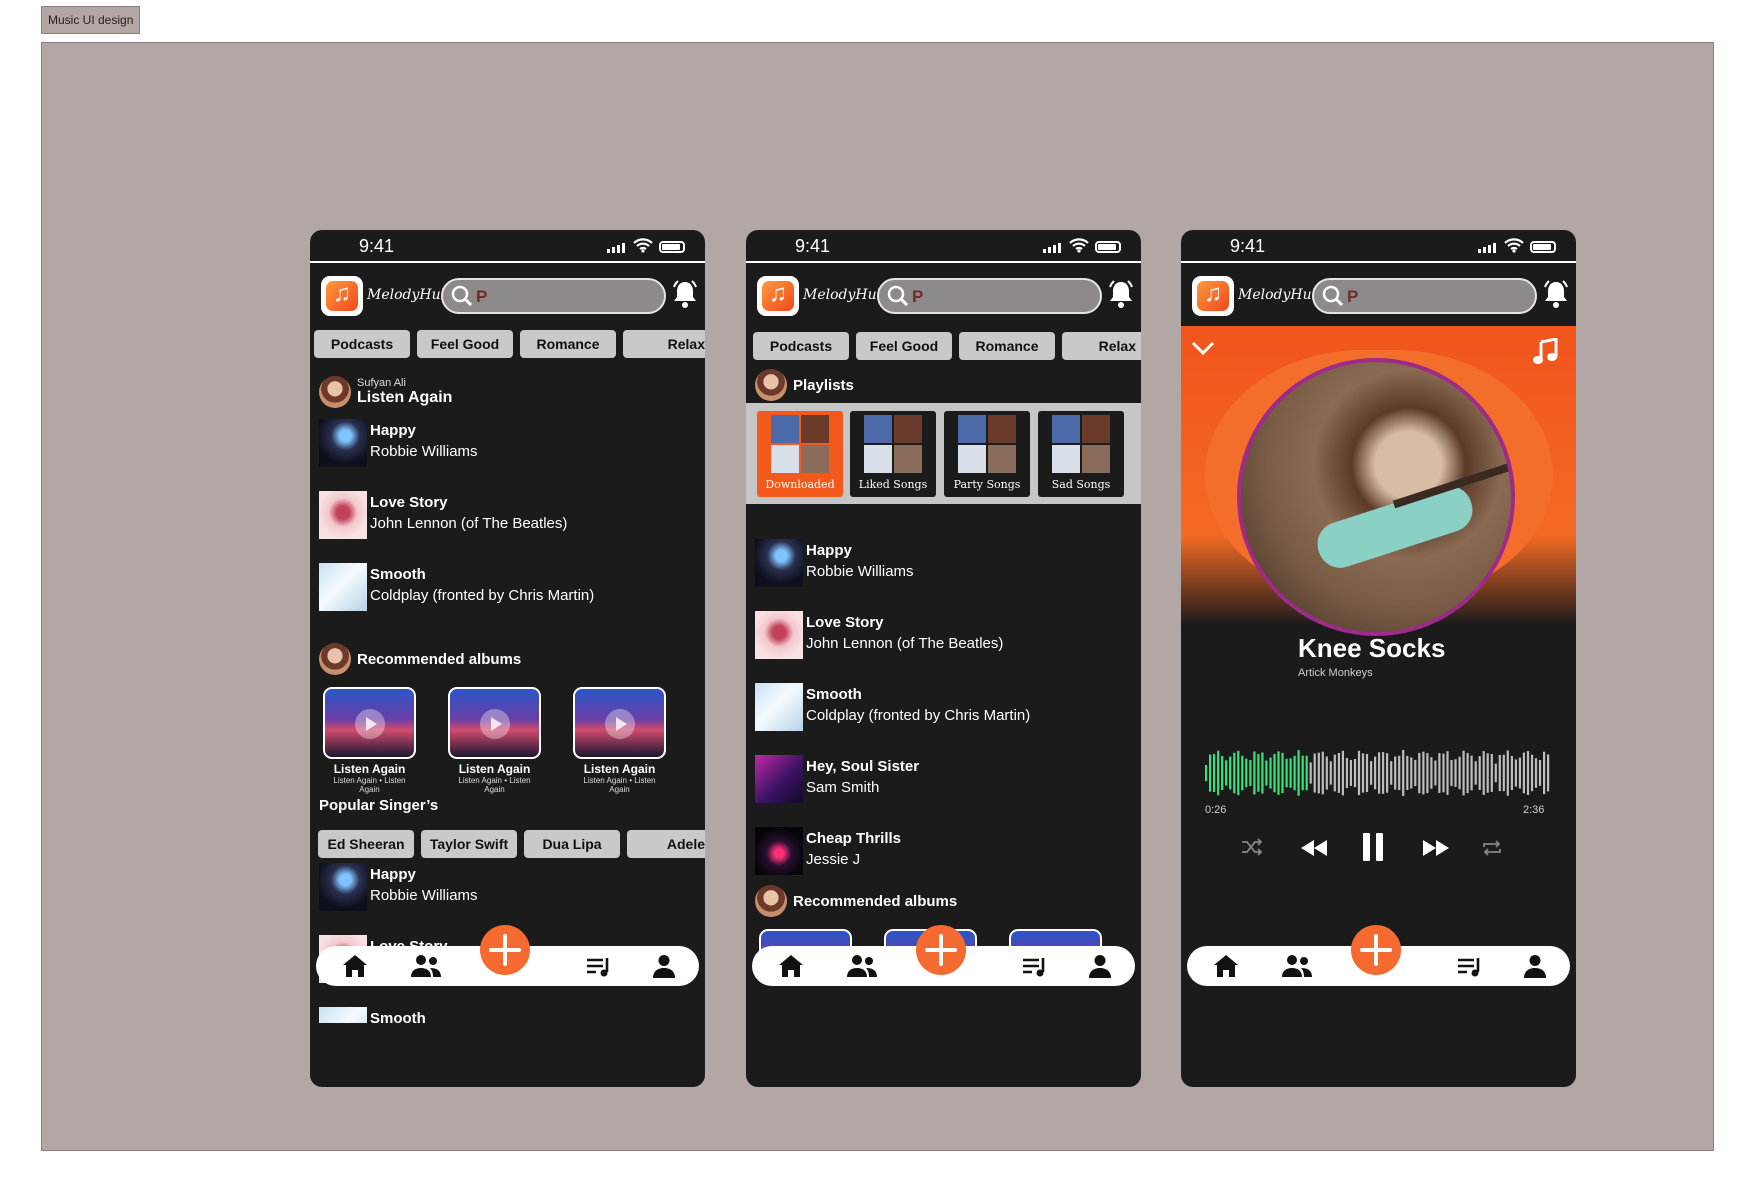 The image size is (1748, 1183). What do you see at coordinates (945, 851) in the screenshot?
I see `list-item: Cheap Thrills Jessie J` at bounding box center [945, 851].